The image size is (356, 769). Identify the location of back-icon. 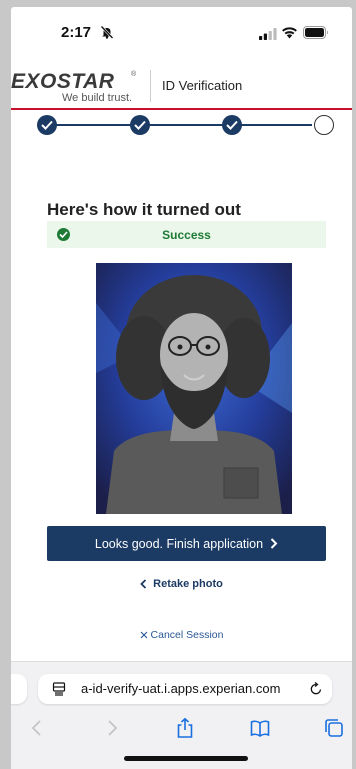
(38, 728).